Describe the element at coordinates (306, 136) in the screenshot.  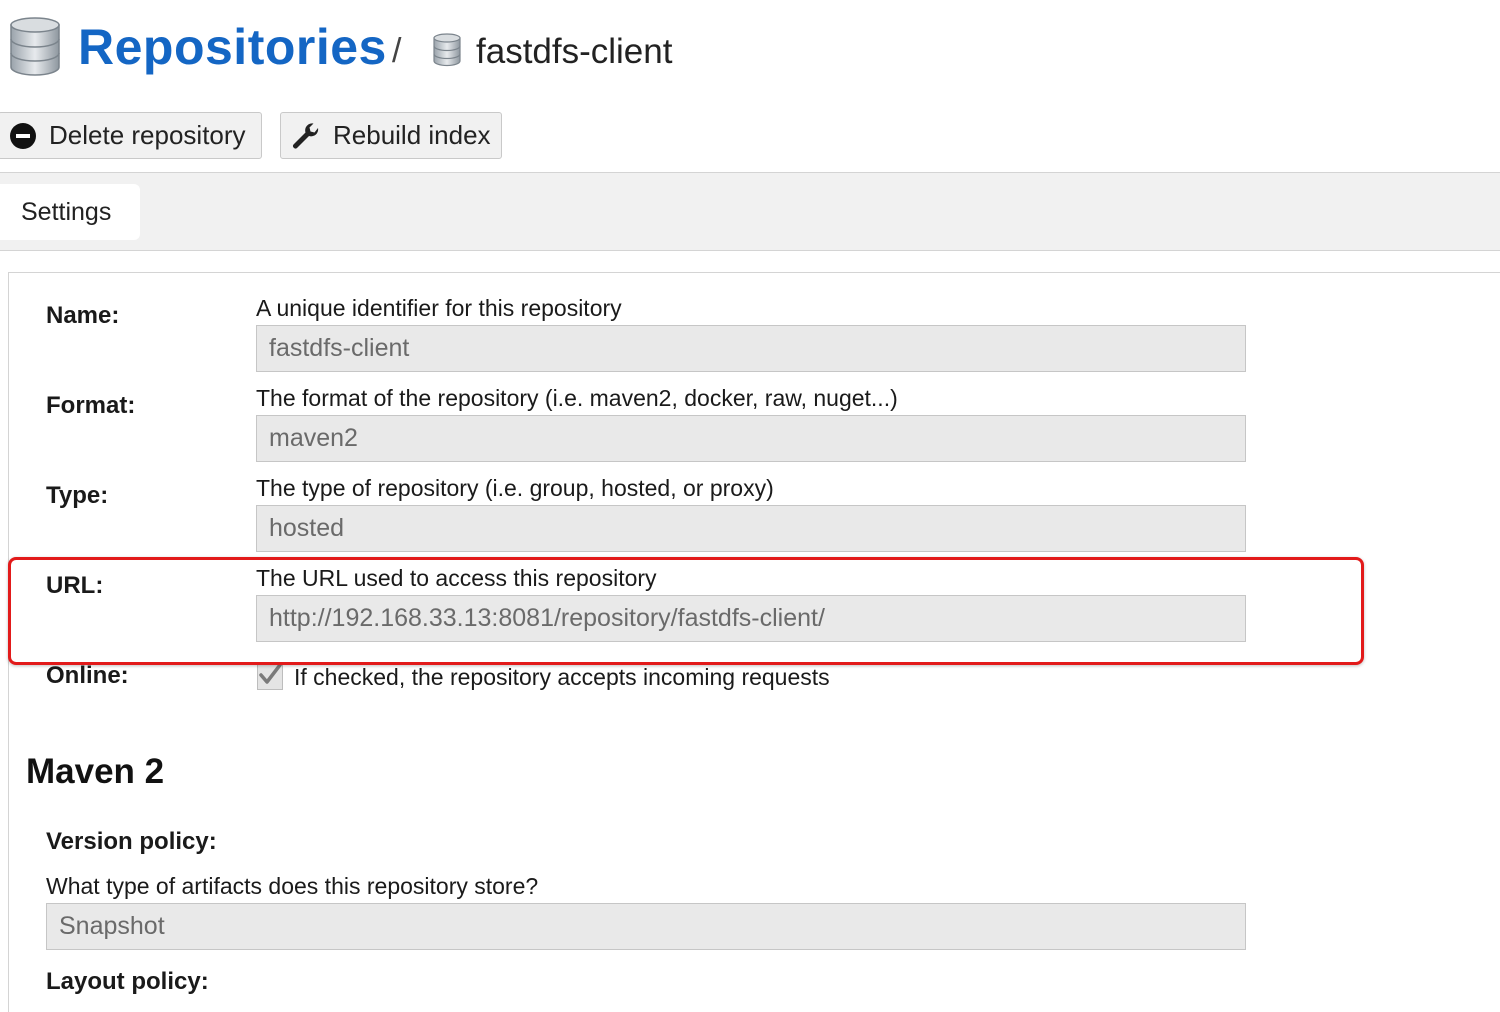
I see `wrench-icon` at that location.